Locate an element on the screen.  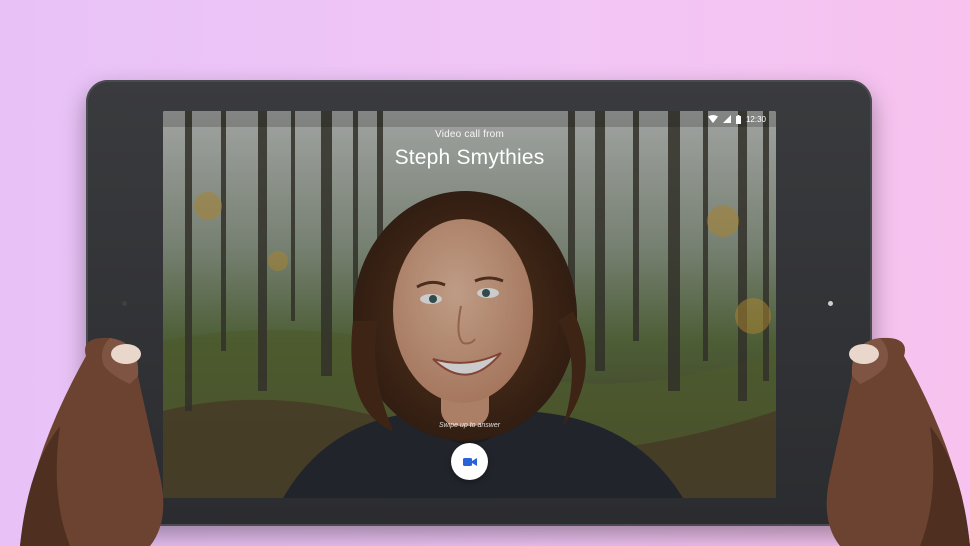
video-camera-icon is located at coordinates (469, 461).